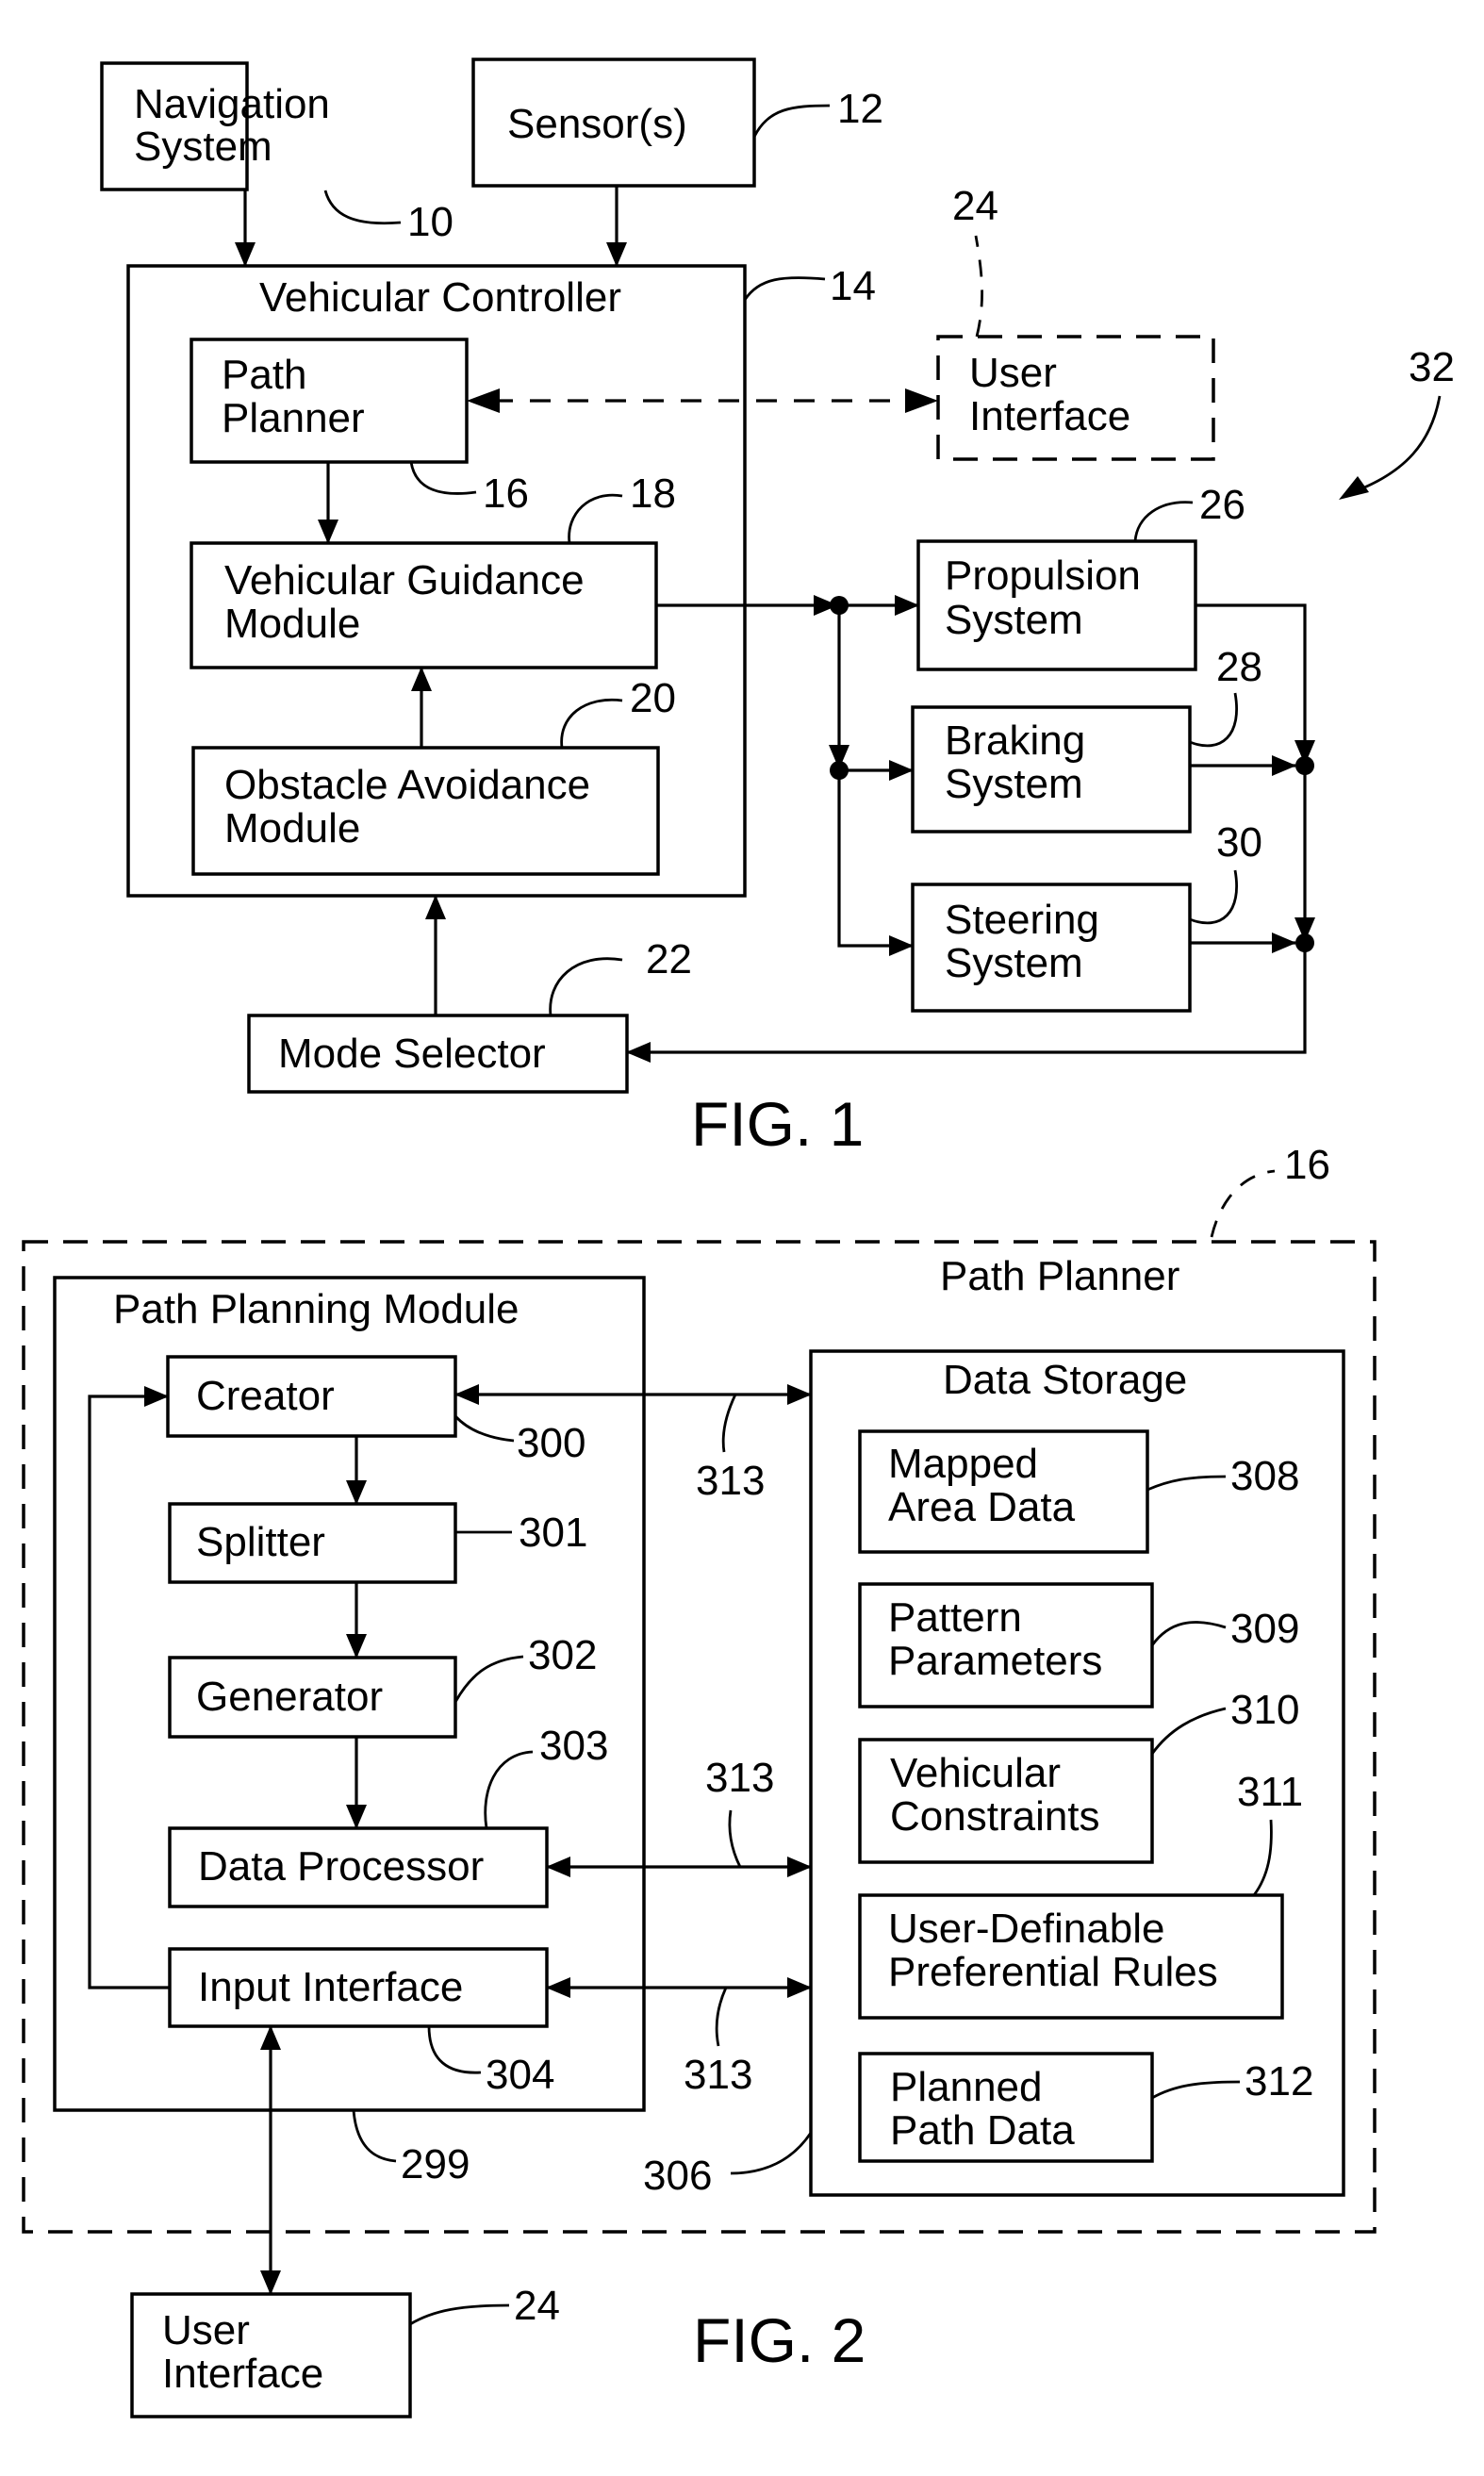  I want to click on user-definable-rules-line1: User-Definable, so click(1026, 1929).